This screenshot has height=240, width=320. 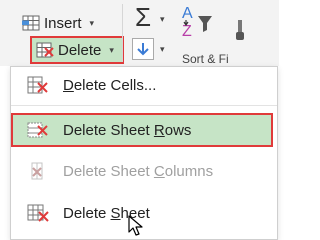 What do you see at coordinates (162, 49) in the screenshot?
I see `fill-dropdown-caret: ▾` at bounding box center [162, 49].